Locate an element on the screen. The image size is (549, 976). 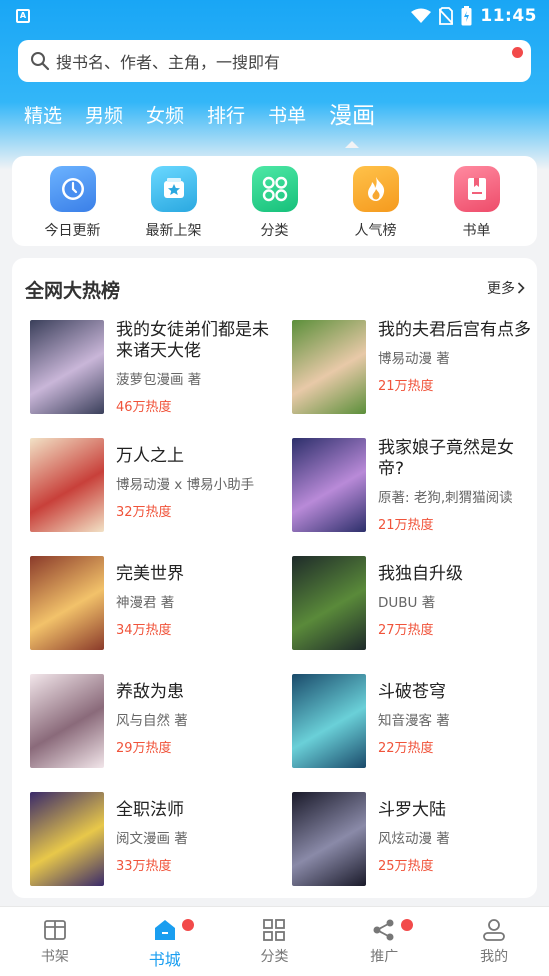
quick-entry-today-update: 今日更新 is located at coordinates (73, 206).